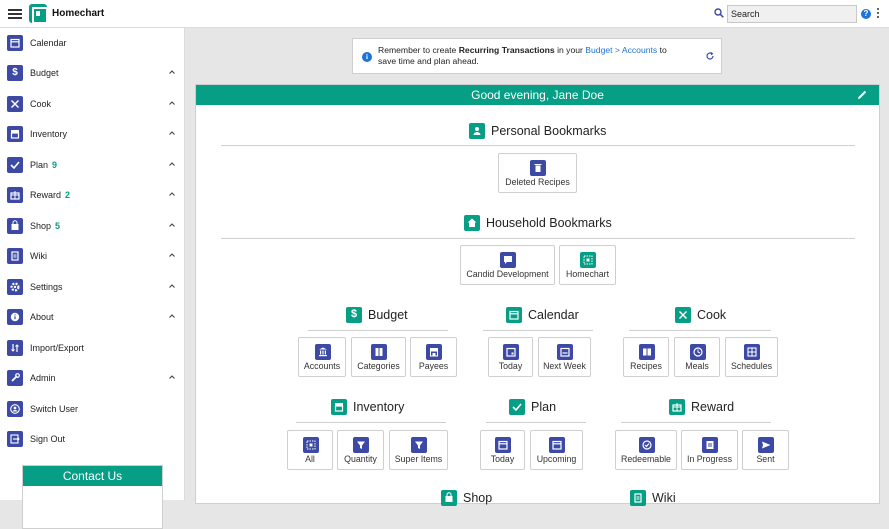  What do you see at coordinates (710, 445) in the screenshot?
I see `clipboard-icon` at bounding box center [710, 445].